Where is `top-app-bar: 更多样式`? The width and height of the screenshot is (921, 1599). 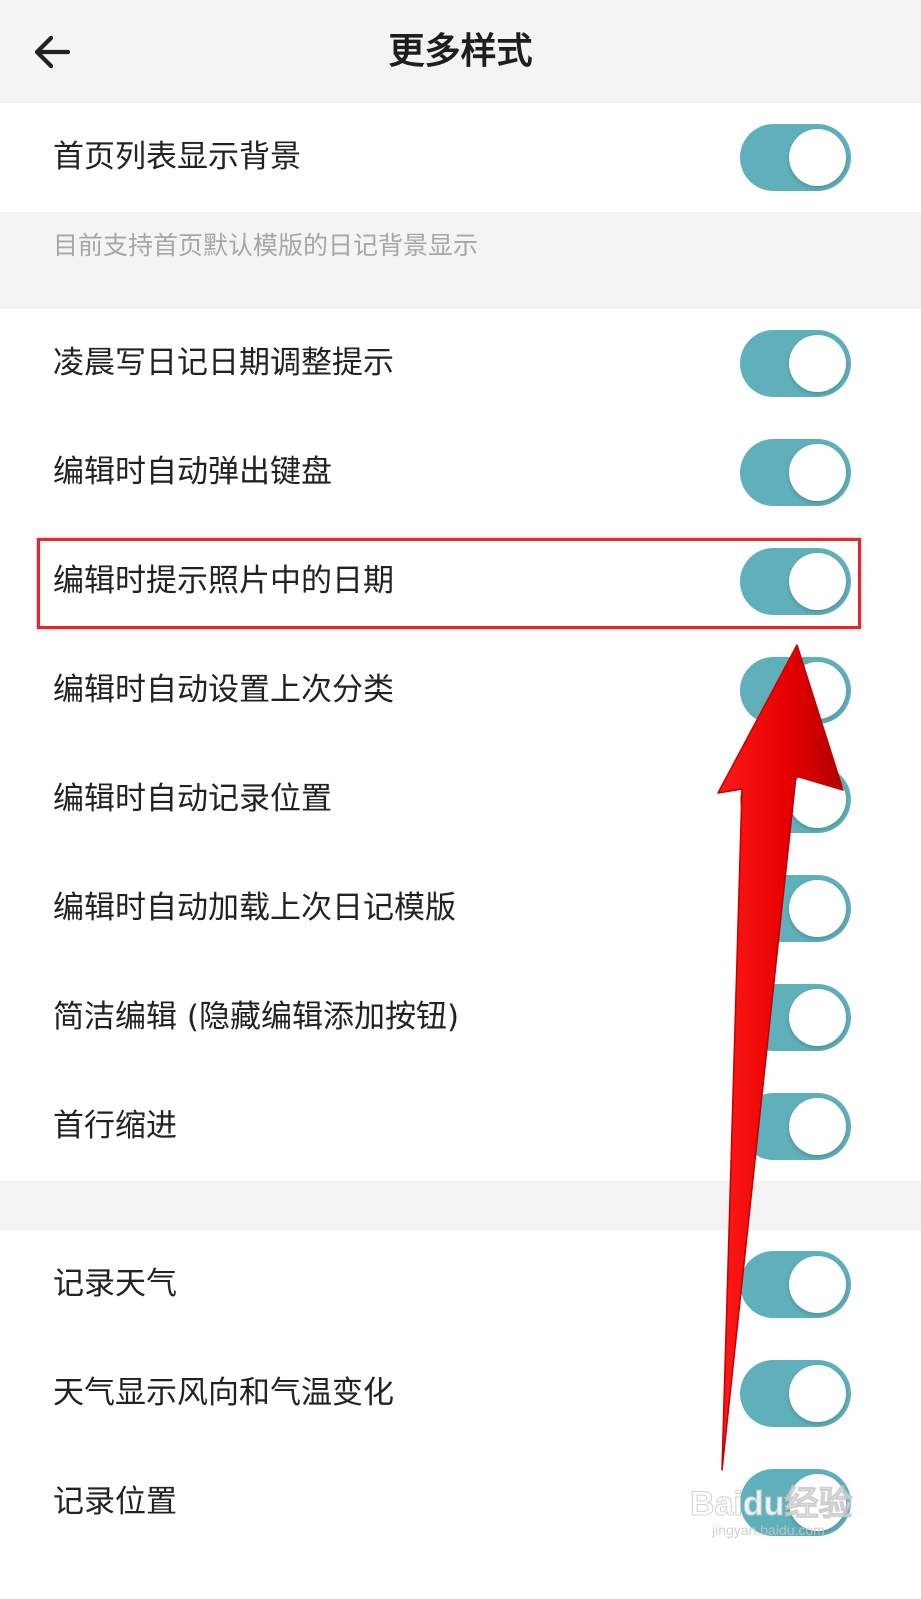
top-app-bar: 更多样式 is located at coordinates (460, 51).